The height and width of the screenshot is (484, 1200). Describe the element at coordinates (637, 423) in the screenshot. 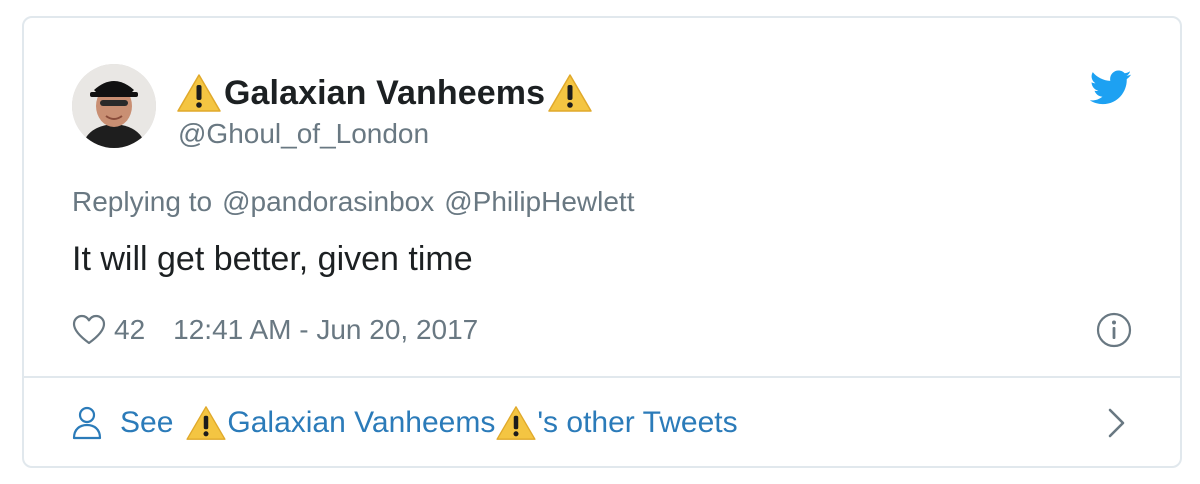

I see `footer-suffix: 's other Tweets` at that location.